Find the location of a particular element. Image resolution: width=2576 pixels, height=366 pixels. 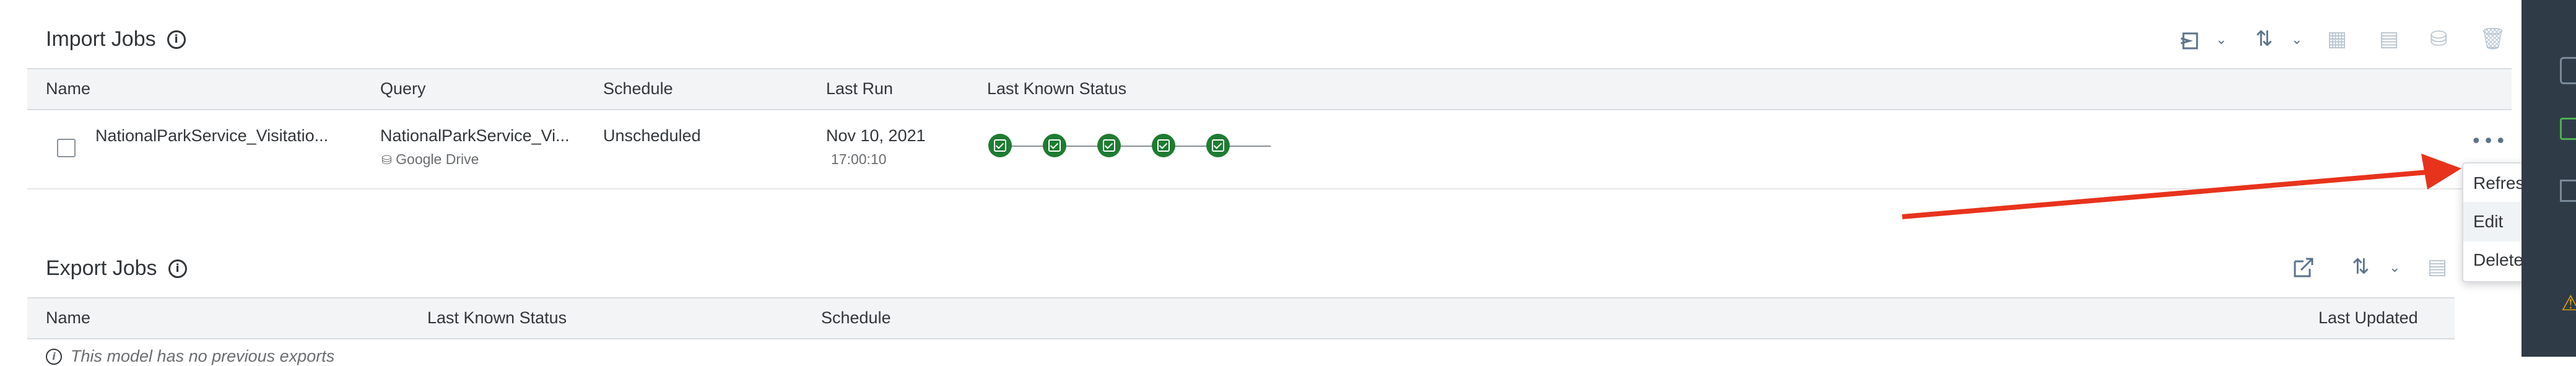

export-jobs-title: Export Jobs i is located at coordinates (116, 268).